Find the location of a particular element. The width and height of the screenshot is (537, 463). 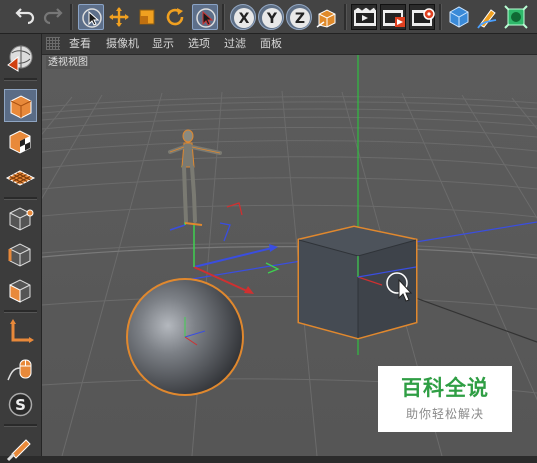

z-axis-lock-icon: Z is located at coordinates (299, 17).